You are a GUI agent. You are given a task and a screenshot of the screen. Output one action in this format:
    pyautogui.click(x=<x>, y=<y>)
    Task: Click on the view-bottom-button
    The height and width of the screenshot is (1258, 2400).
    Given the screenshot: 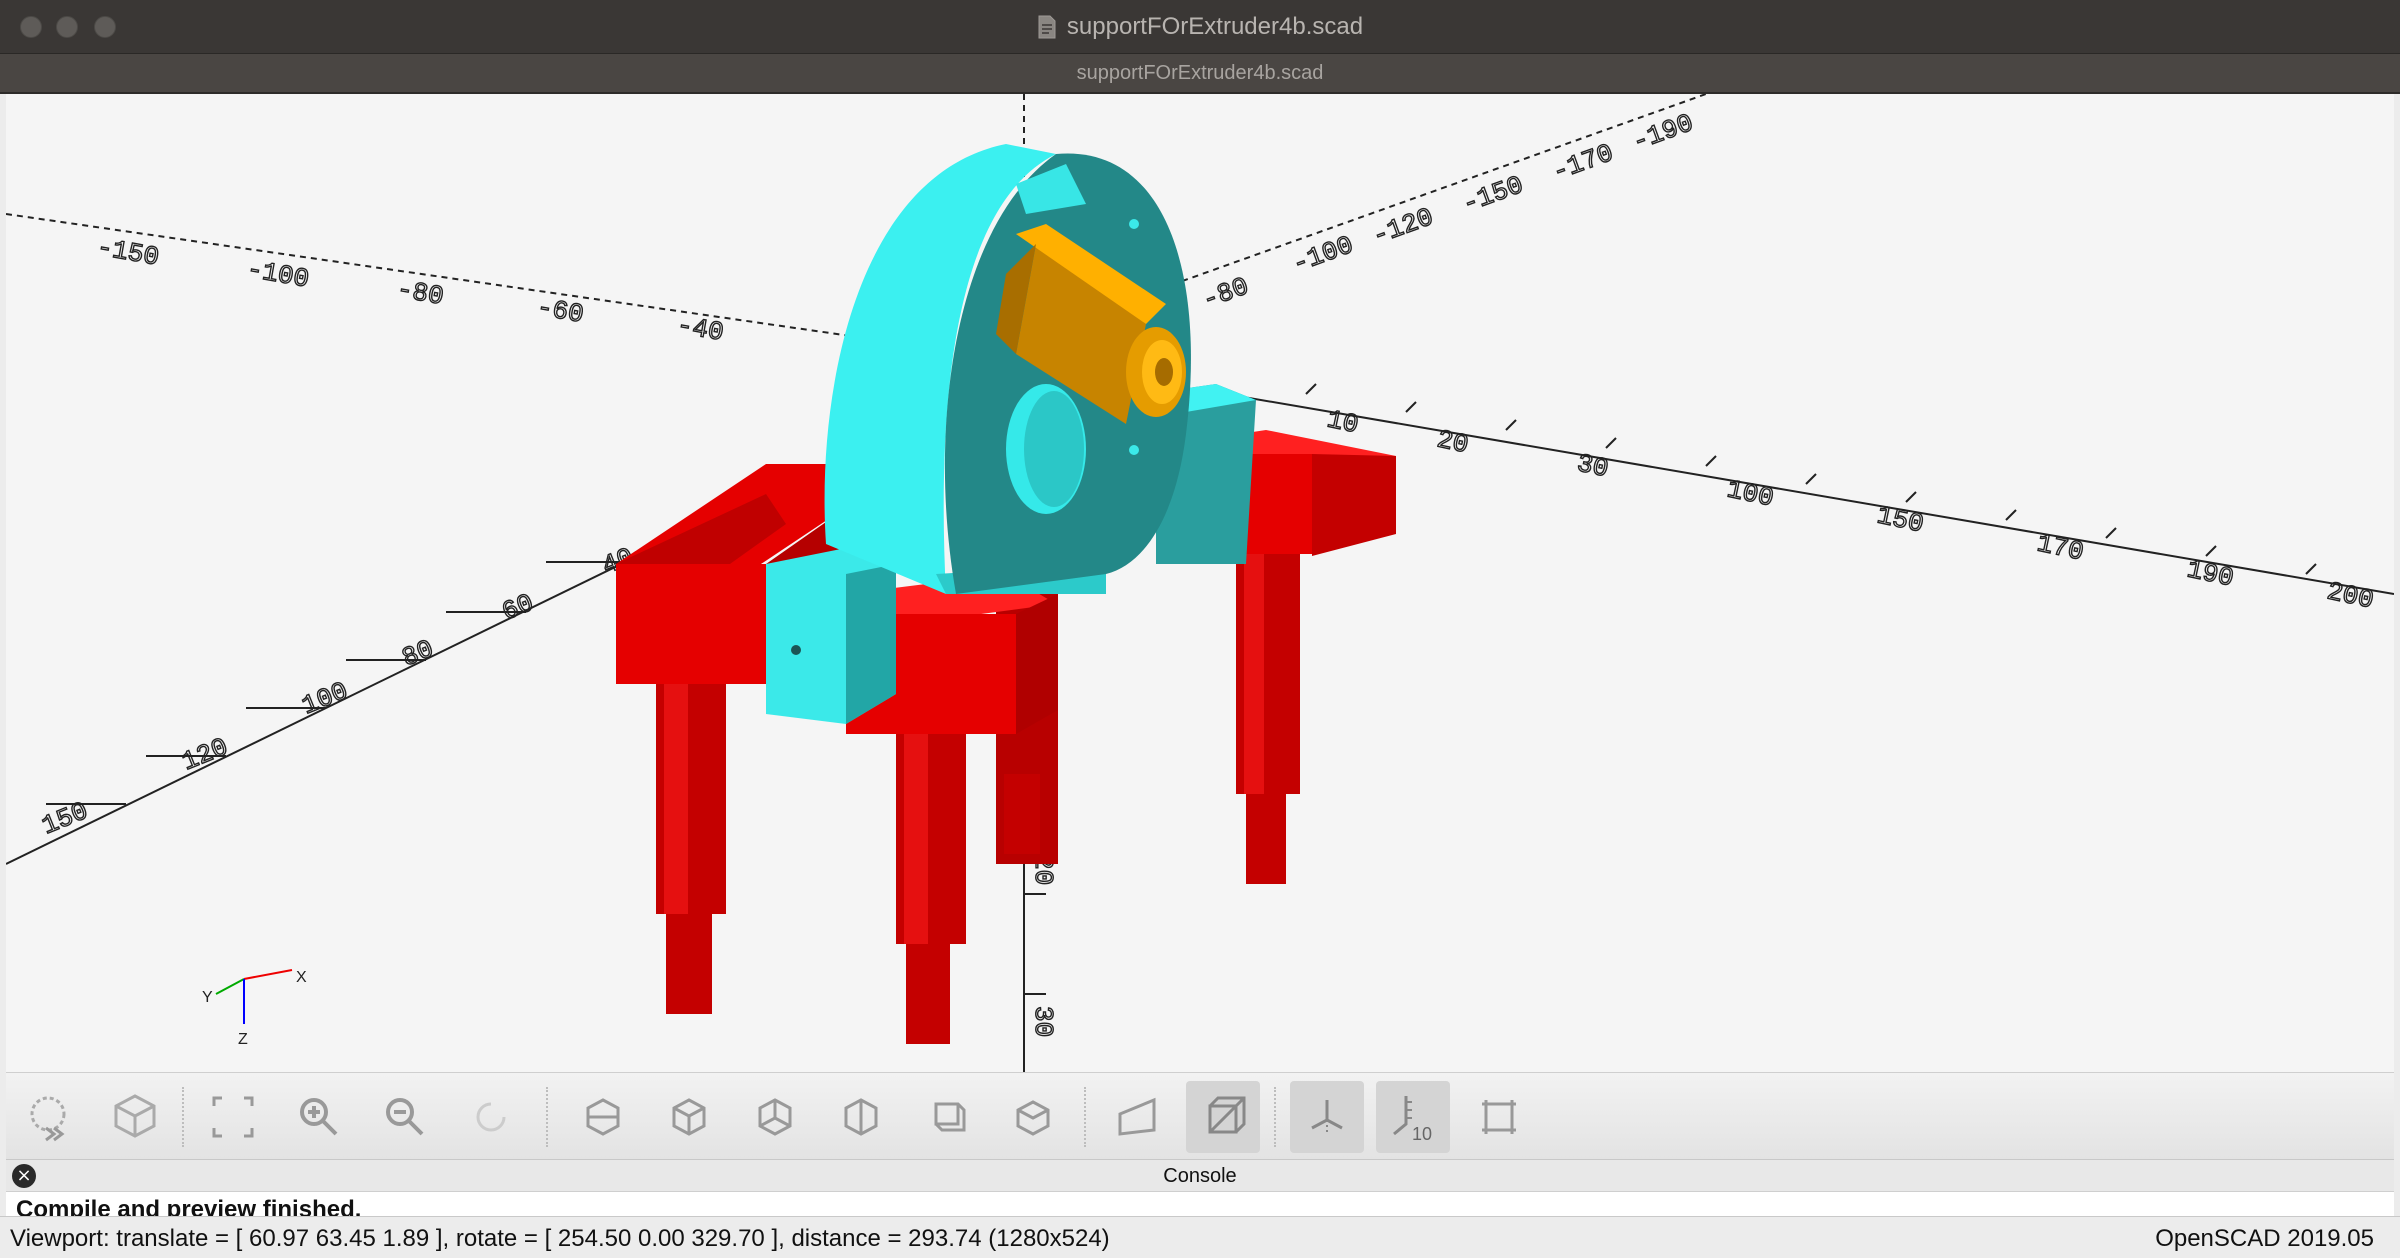 What is the action you would take?
    pyautogui.click(x=775, y=1117)
    